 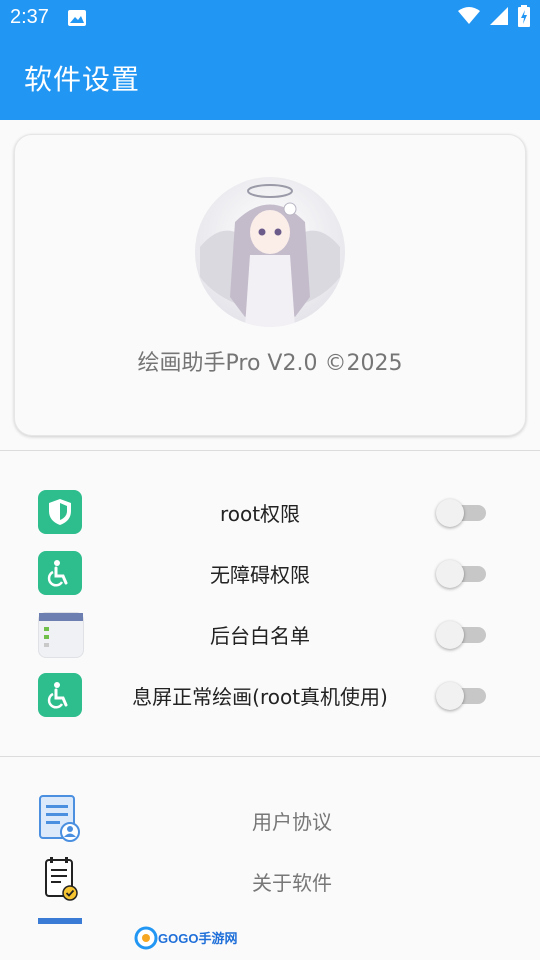 I want to click on permission-label: 息屏正常绘画(root真机使用), so click(x=260, y=697).